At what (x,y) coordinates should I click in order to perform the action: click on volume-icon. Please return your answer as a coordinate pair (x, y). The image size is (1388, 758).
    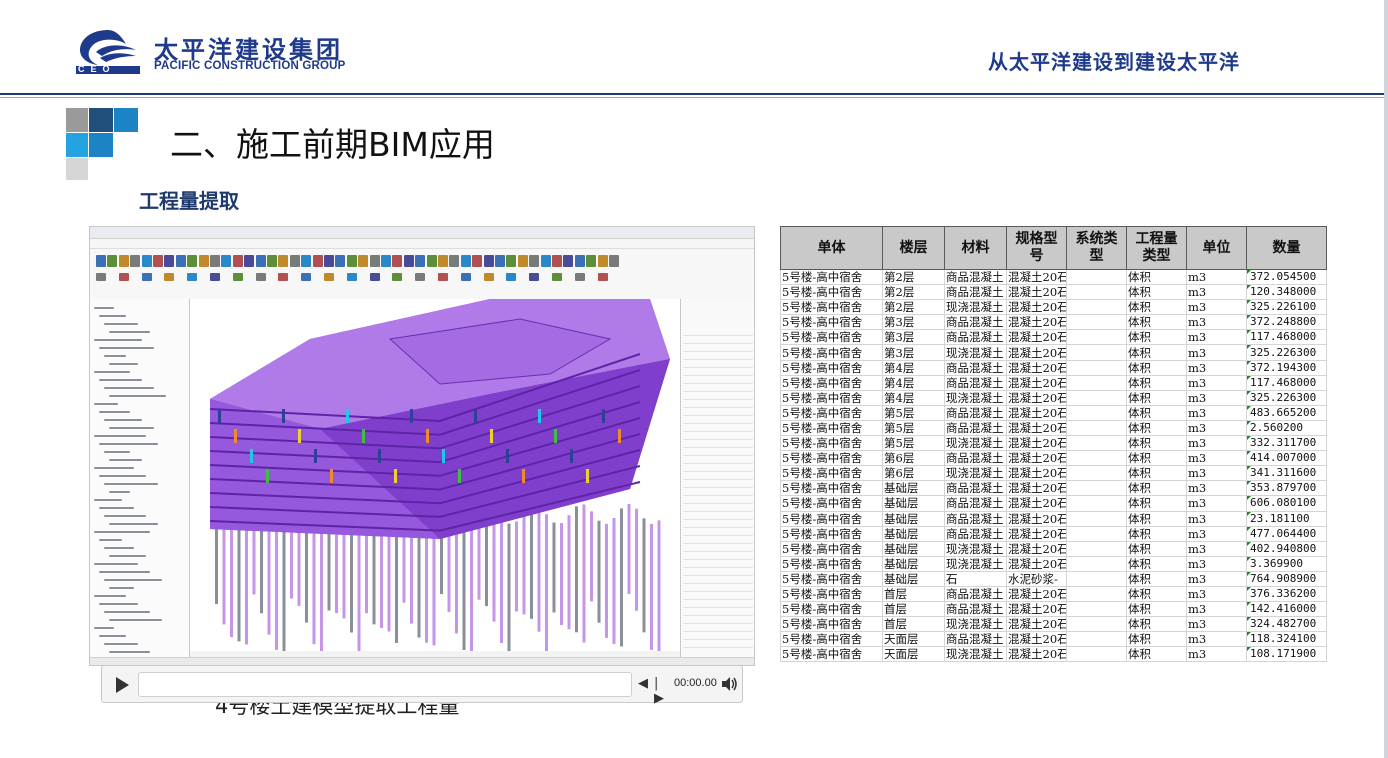
    Looking at the image, I should click on (729, 684).